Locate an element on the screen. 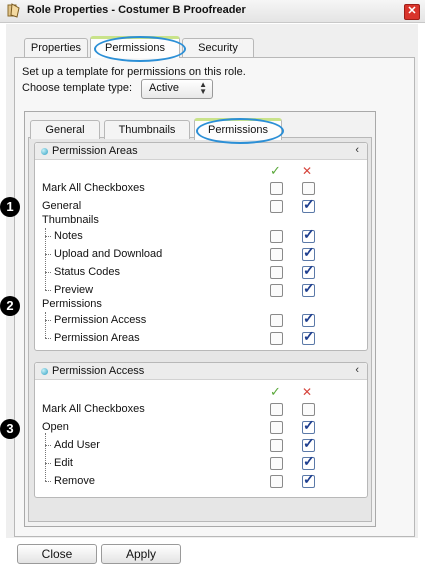 The height and width of the screenshot is (575, 425). row-label: Permission Areas is located at coordinates (97, 338).